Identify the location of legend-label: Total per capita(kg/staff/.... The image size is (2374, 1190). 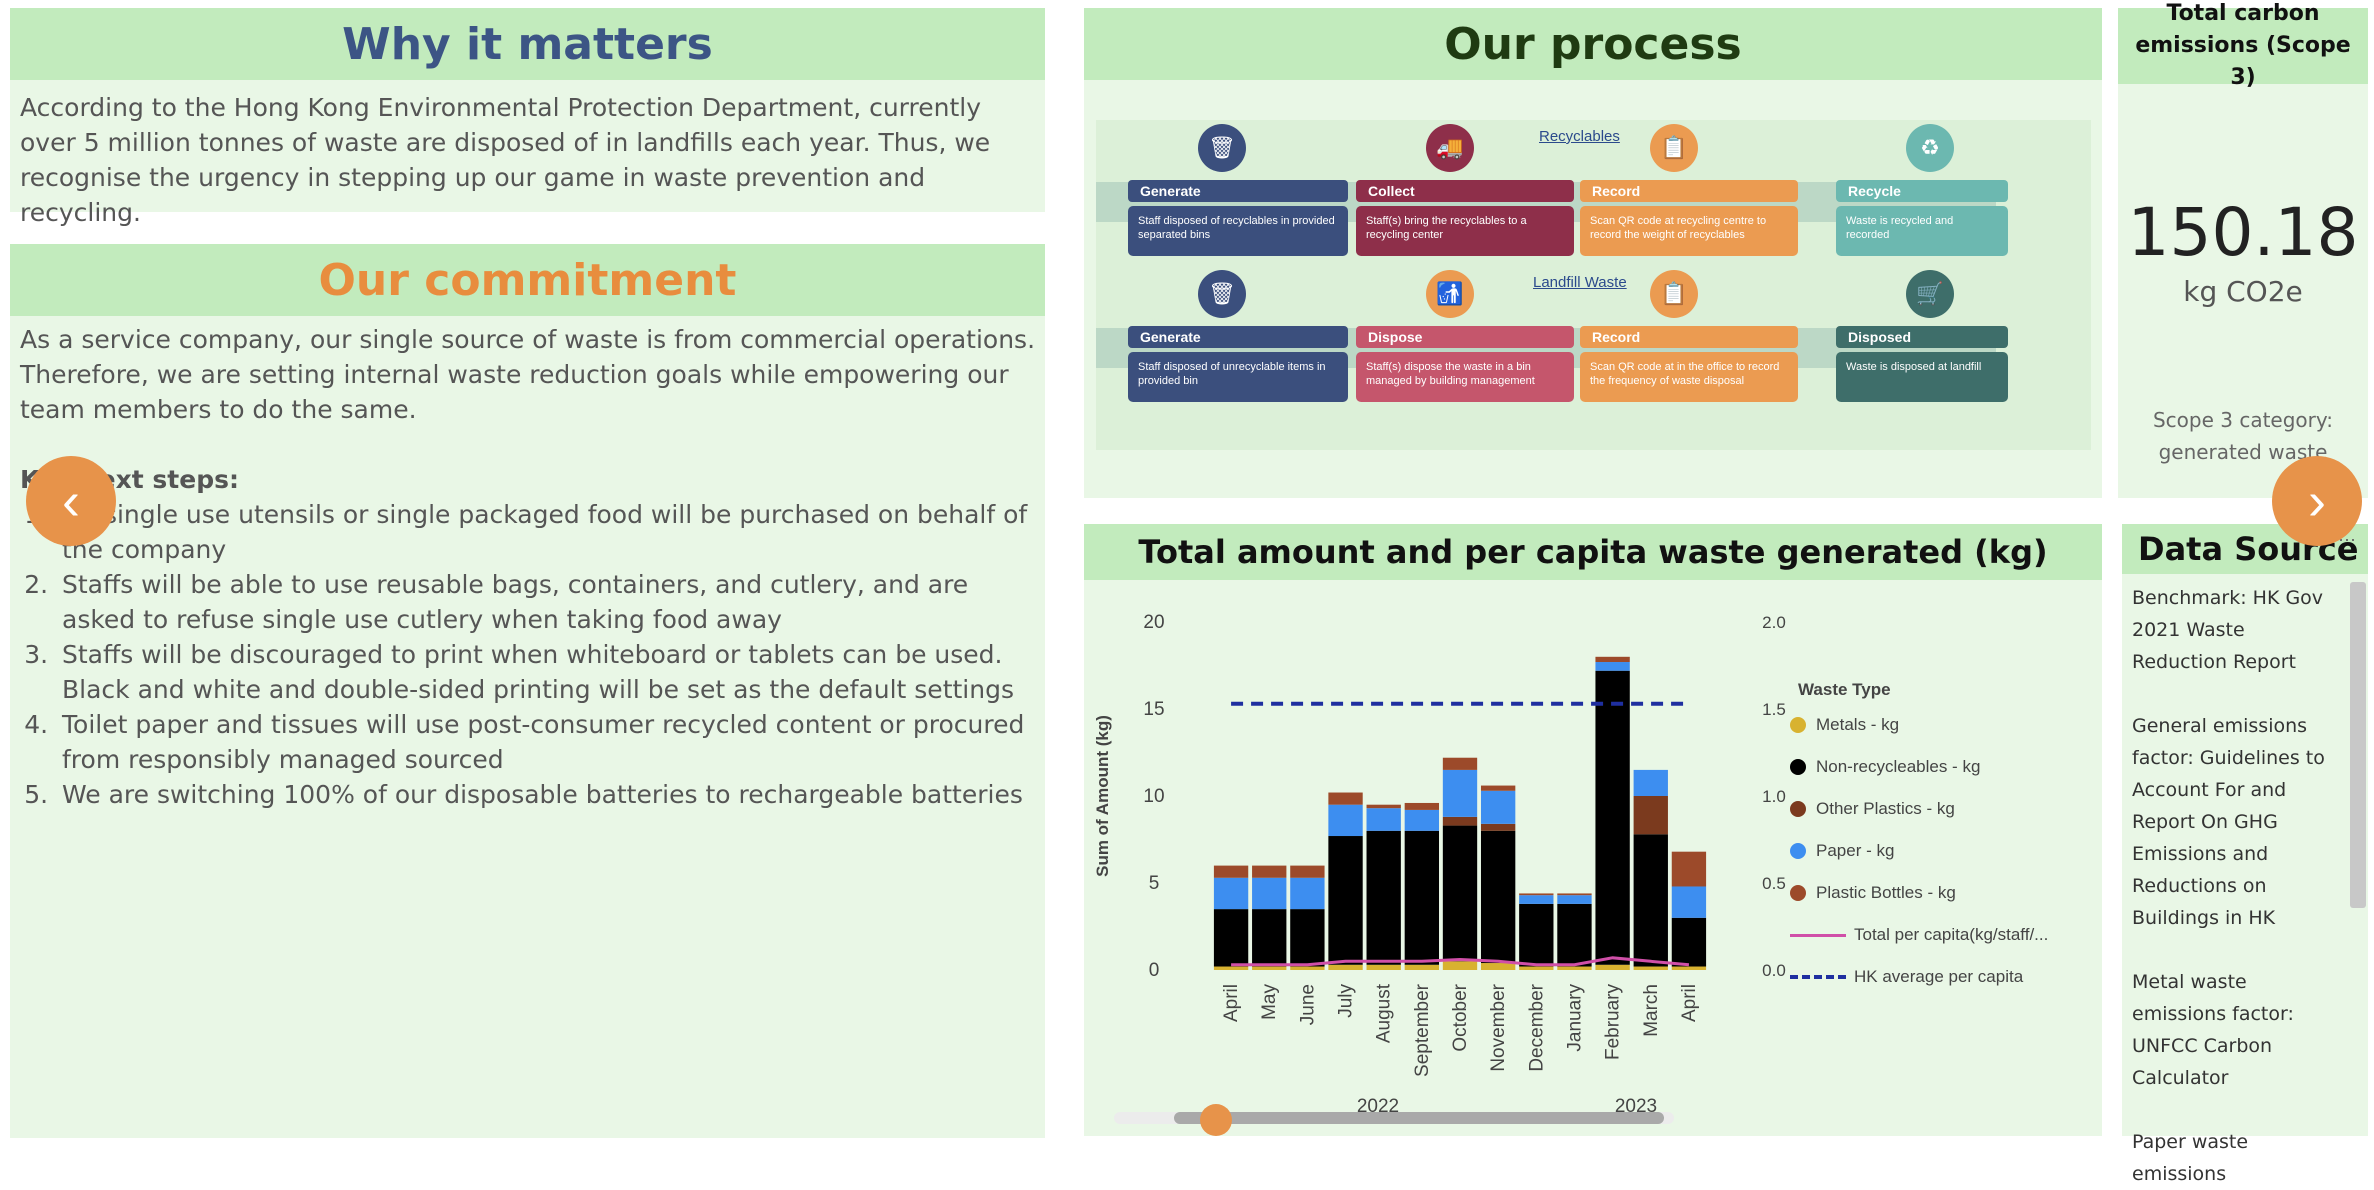
(1951, 934).